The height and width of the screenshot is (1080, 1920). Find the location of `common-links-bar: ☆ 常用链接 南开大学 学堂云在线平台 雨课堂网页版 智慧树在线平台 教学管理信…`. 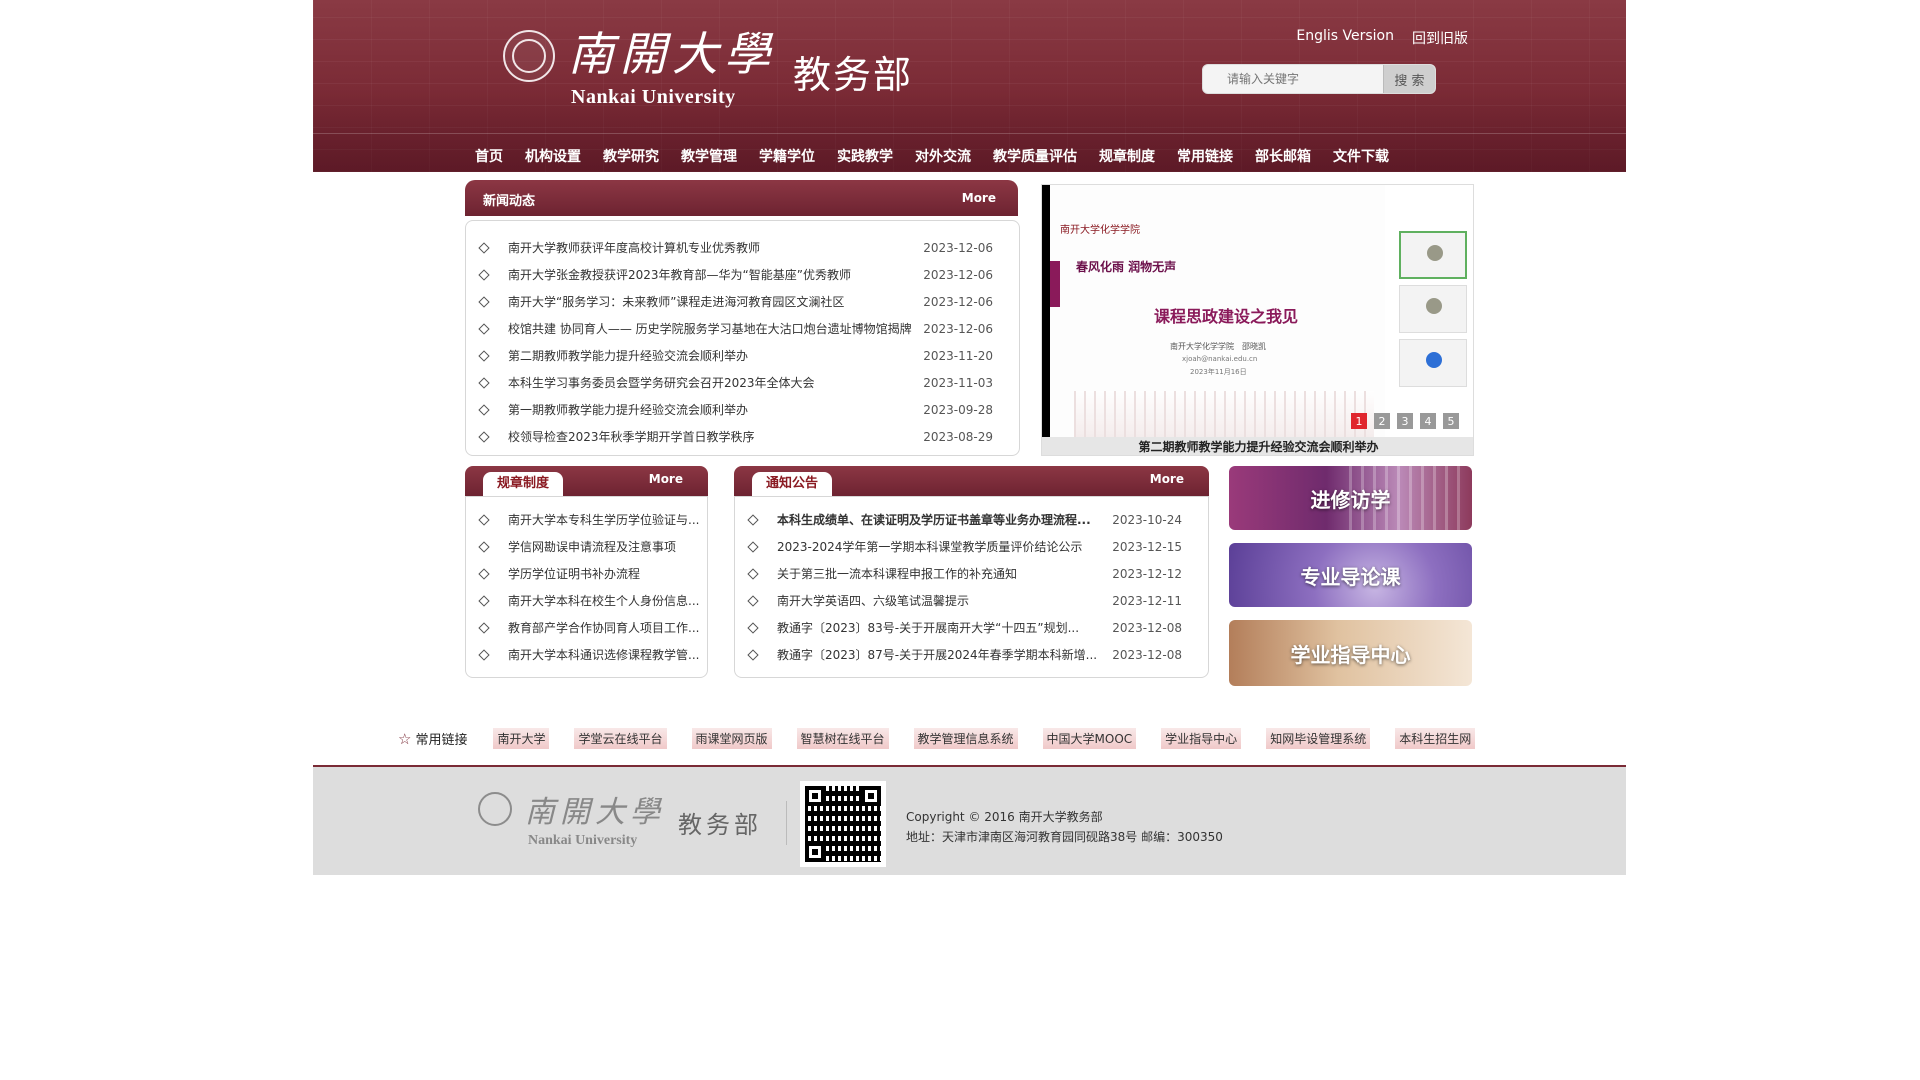

common-links-bar: ☆ 常用链接 南开大学 学堂云在线平台 雨课堂网页版 智慧树在线平台 教学管理信… is located at coordinates (949, 738).